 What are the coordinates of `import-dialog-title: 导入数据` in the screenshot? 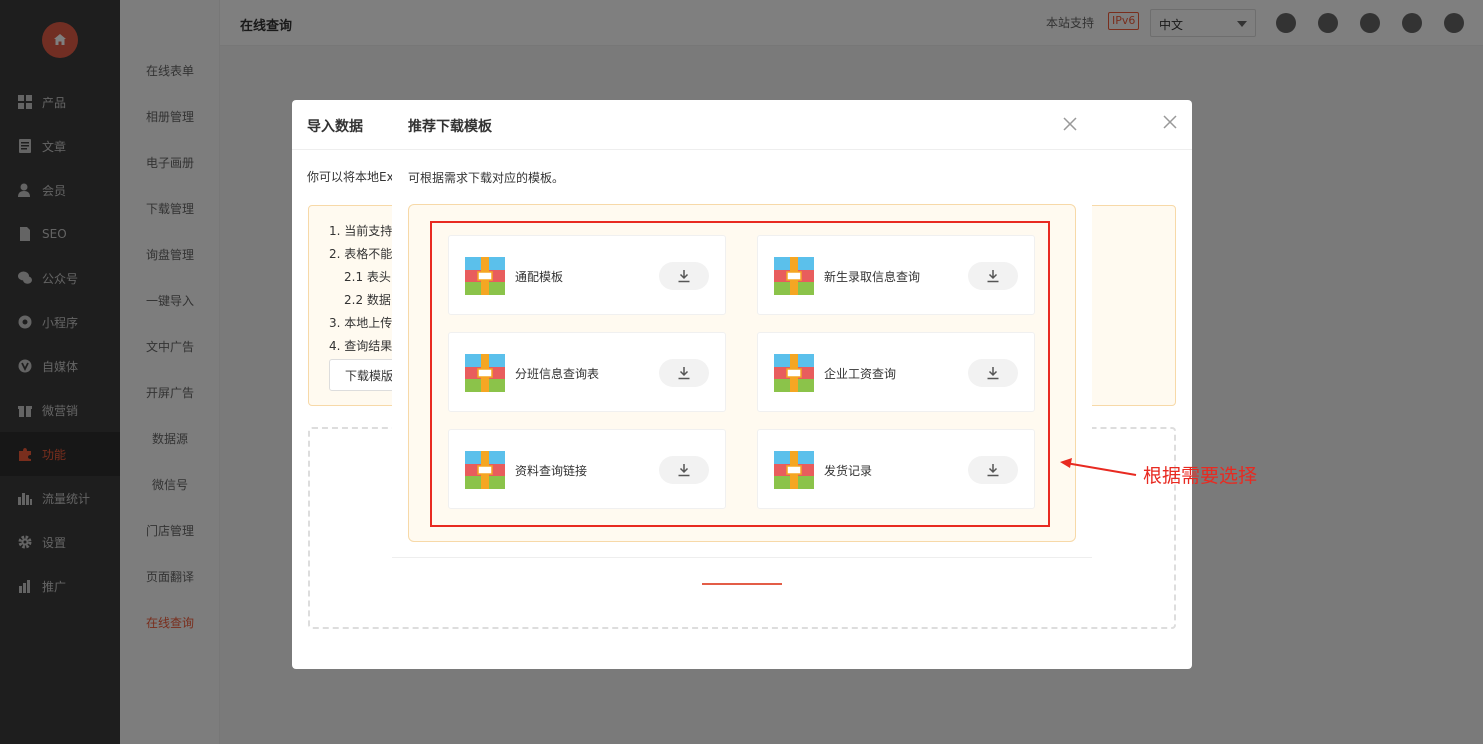 It's located at (335, 127).